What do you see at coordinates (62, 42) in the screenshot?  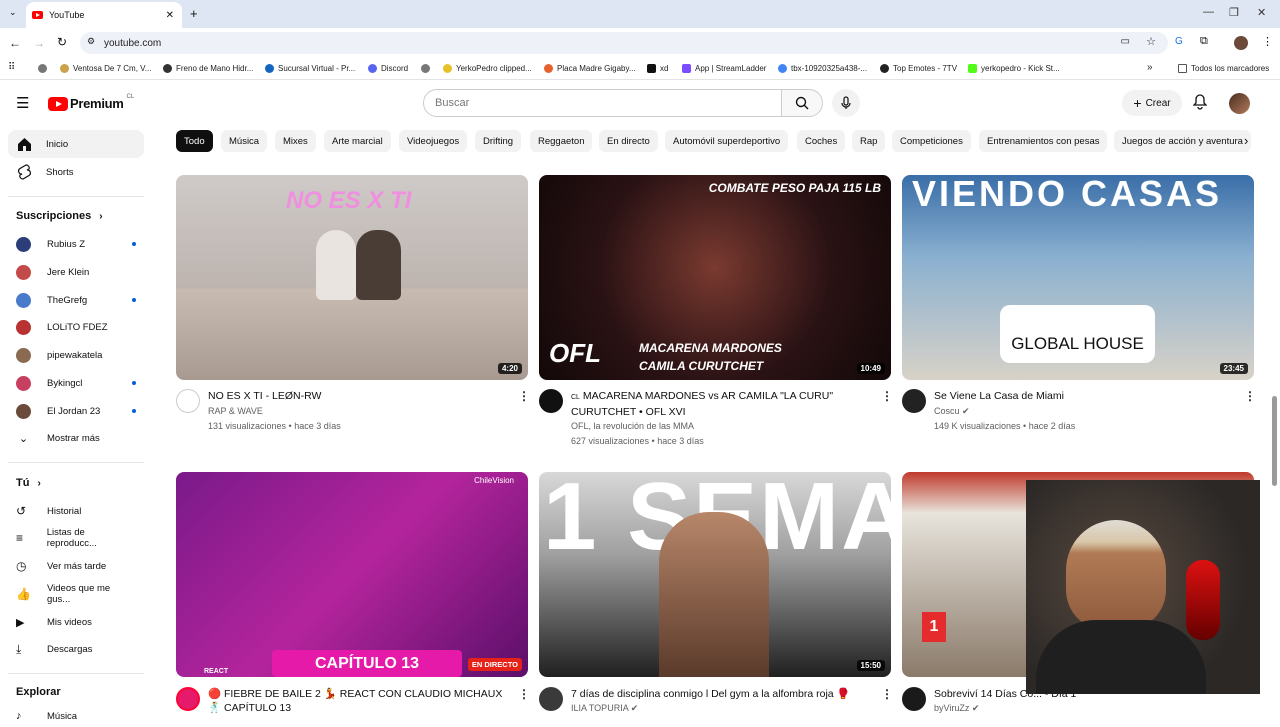 I see `reload-icon: ↻` at bounding box center [62, 42].